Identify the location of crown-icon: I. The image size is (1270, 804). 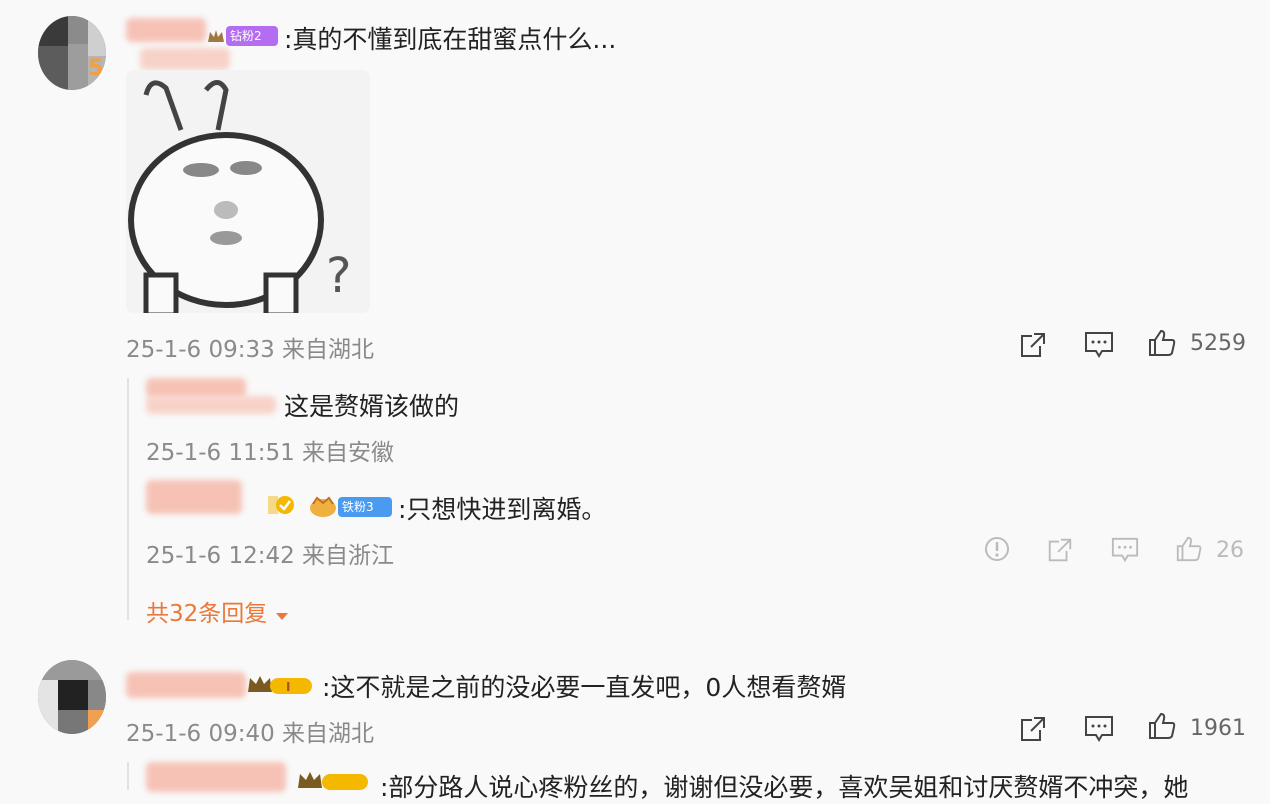
(280, 684).